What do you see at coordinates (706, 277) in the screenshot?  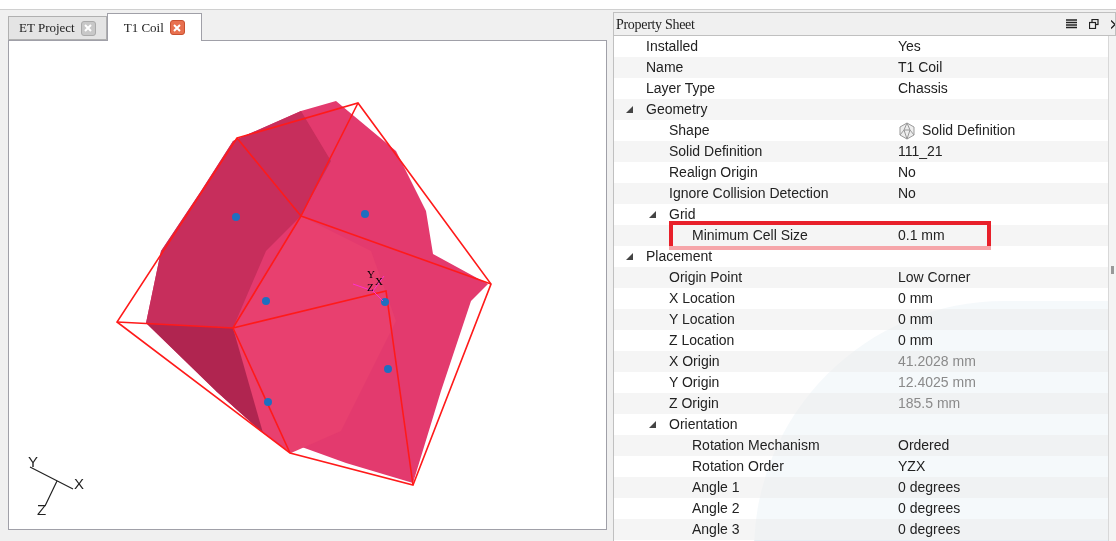 I see `property-name: Origin Point` at bounding box center [706, 277].